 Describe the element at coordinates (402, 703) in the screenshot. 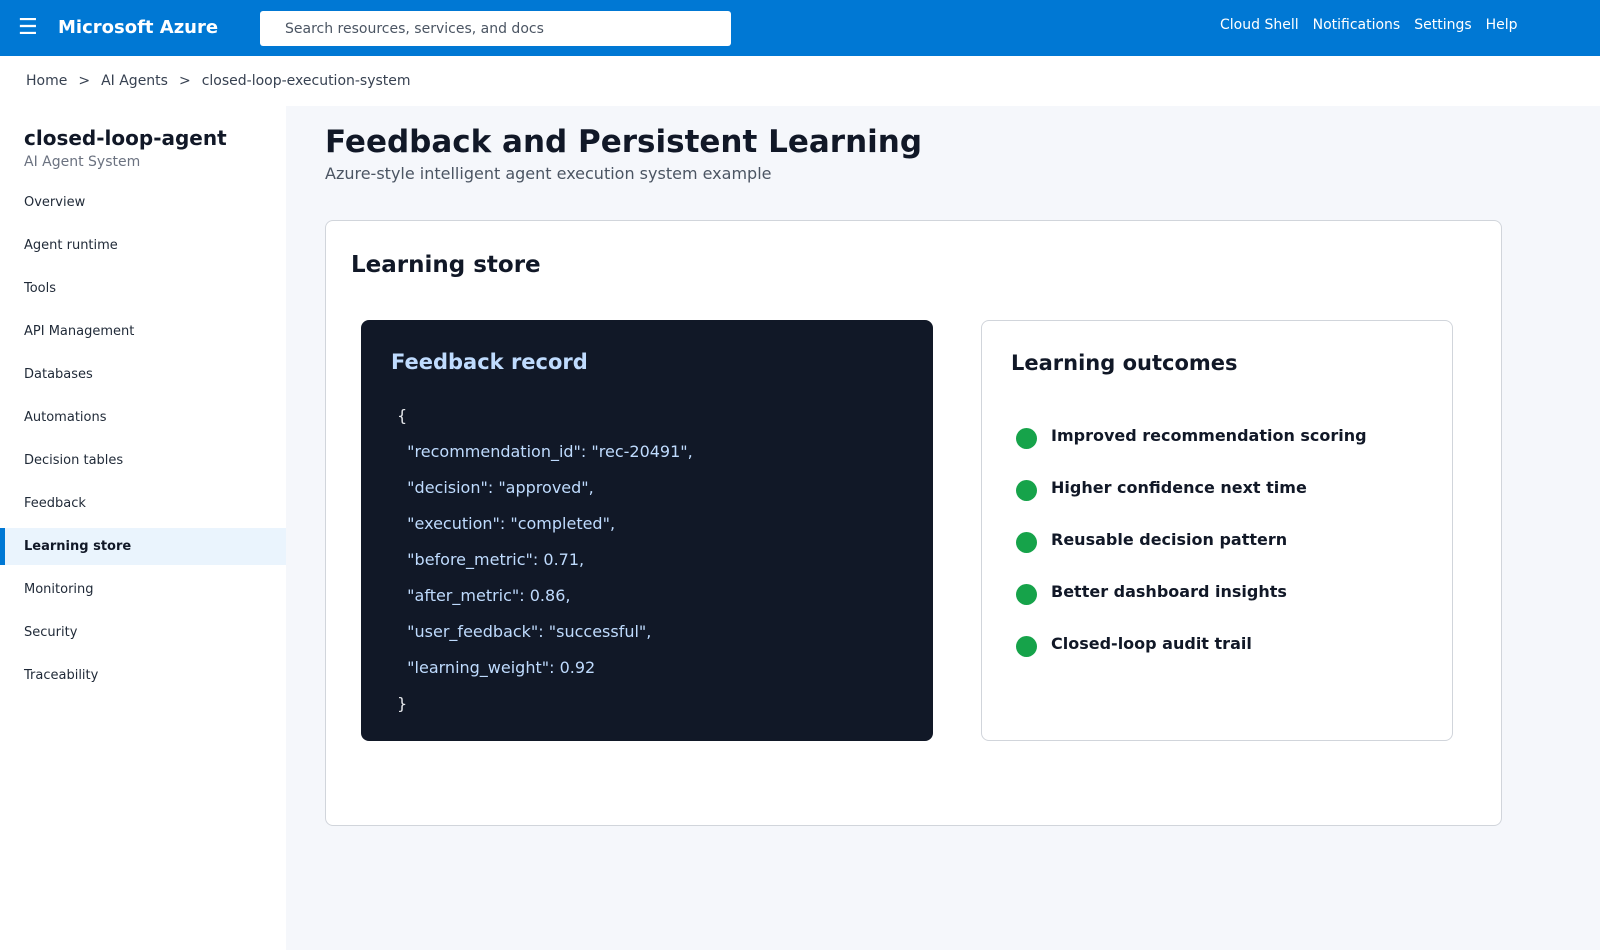

I see `code-line: }` at that location.